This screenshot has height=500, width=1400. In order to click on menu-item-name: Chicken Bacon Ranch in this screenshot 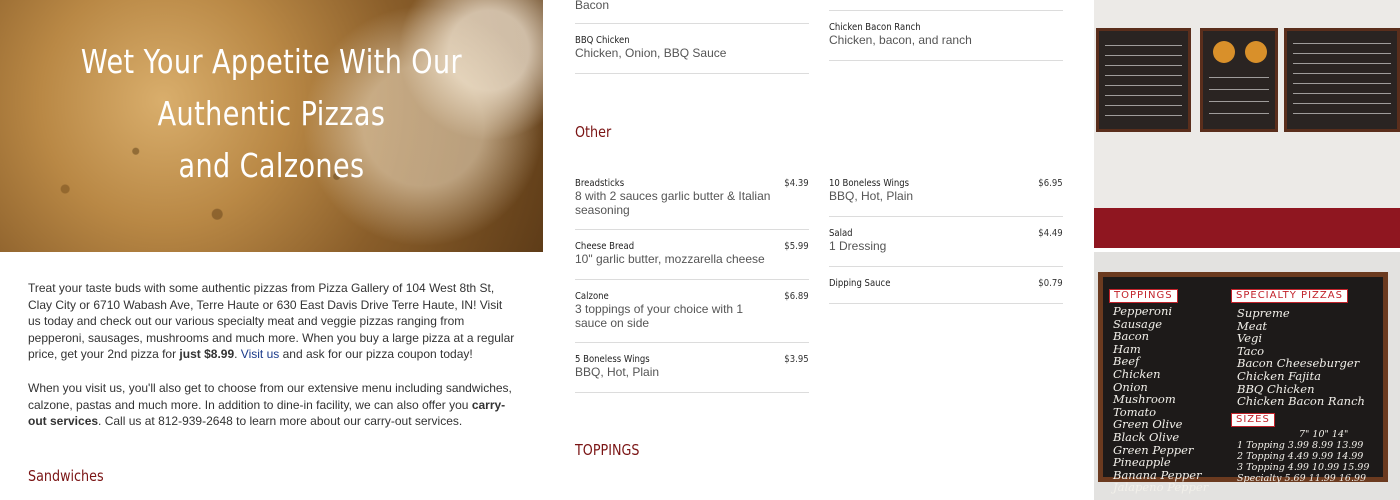, I will do `click(875, 27)`.